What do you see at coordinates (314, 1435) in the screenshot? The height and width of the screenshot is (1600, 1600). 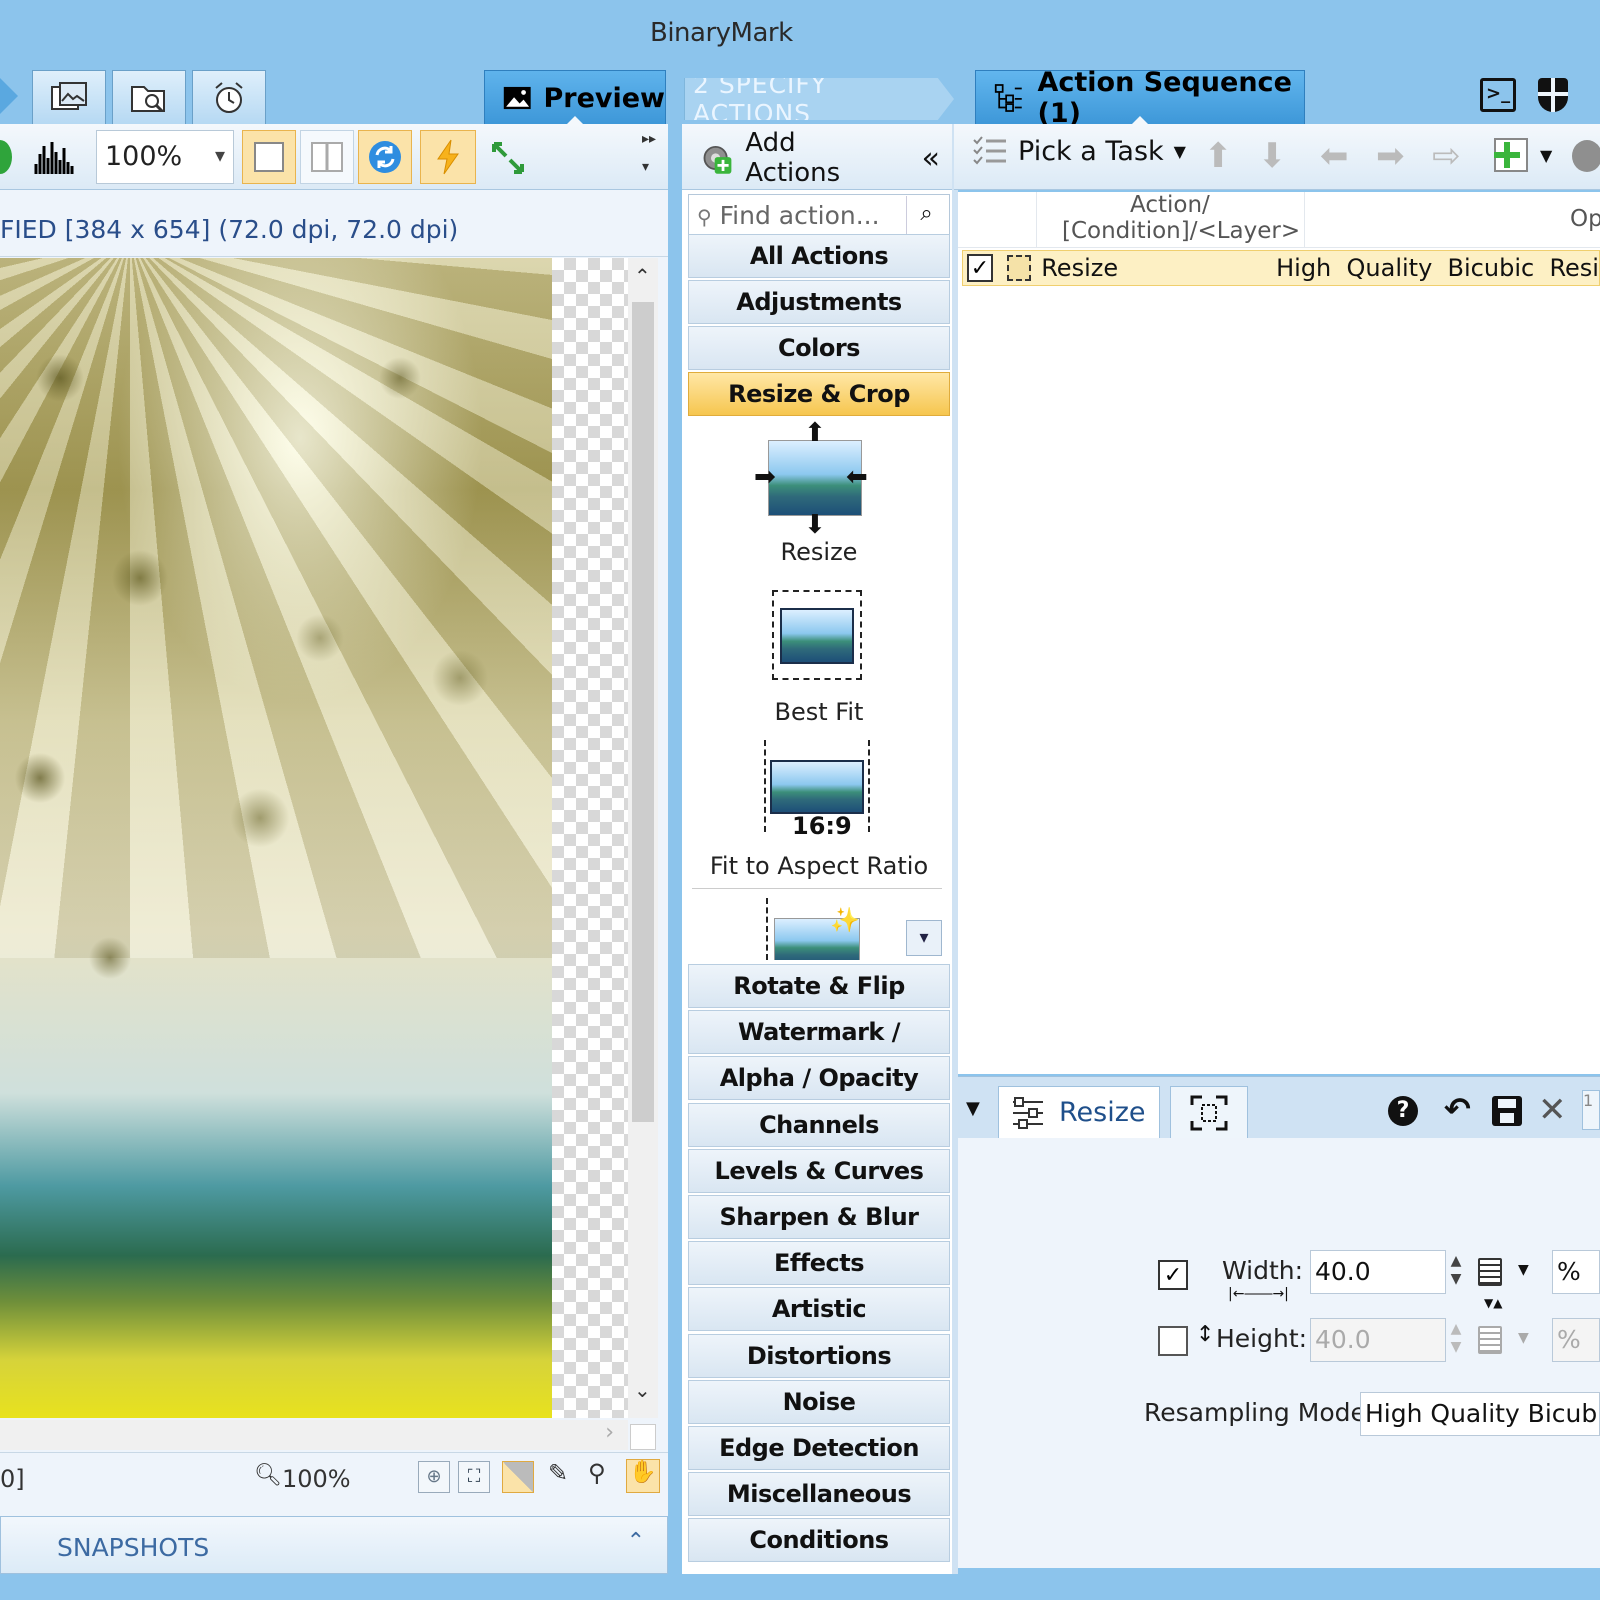 I see `preview-horizontal-scrollbar: ›` at bounding box center [314, 1435].